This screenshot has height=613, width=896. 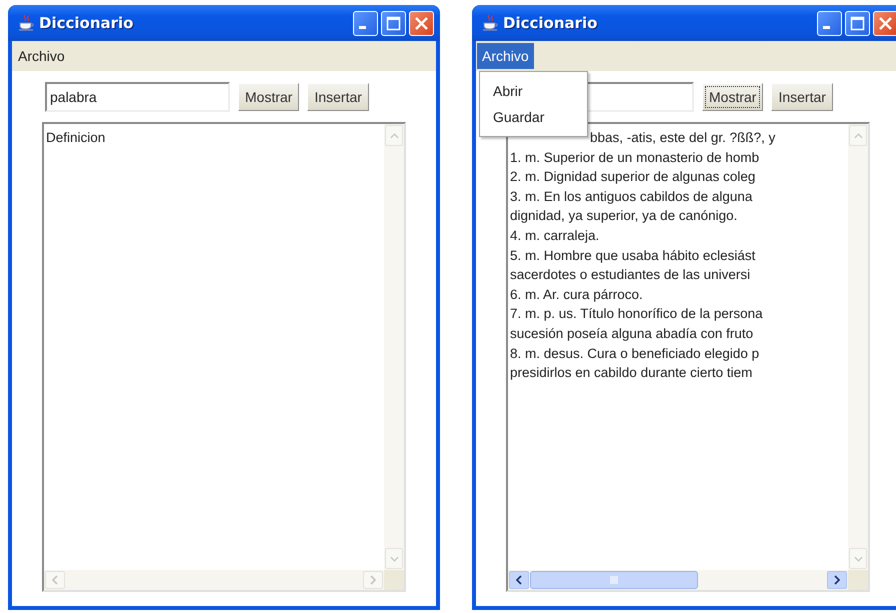 I want to click on scroll-left-button, so click(x=519, y=580).